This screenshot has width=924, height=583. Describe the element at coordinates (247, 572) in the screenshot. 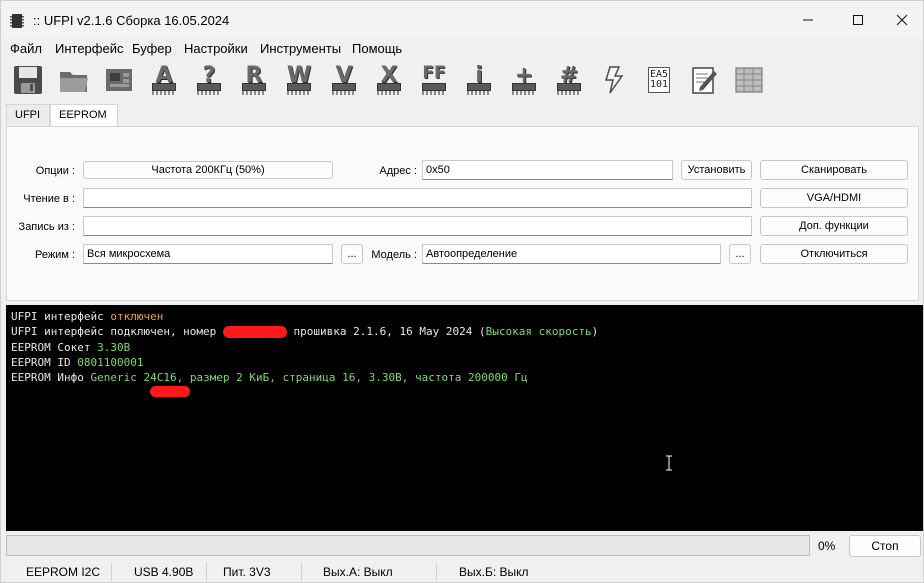

I see `status-power: Пит. 3V3` at that location.